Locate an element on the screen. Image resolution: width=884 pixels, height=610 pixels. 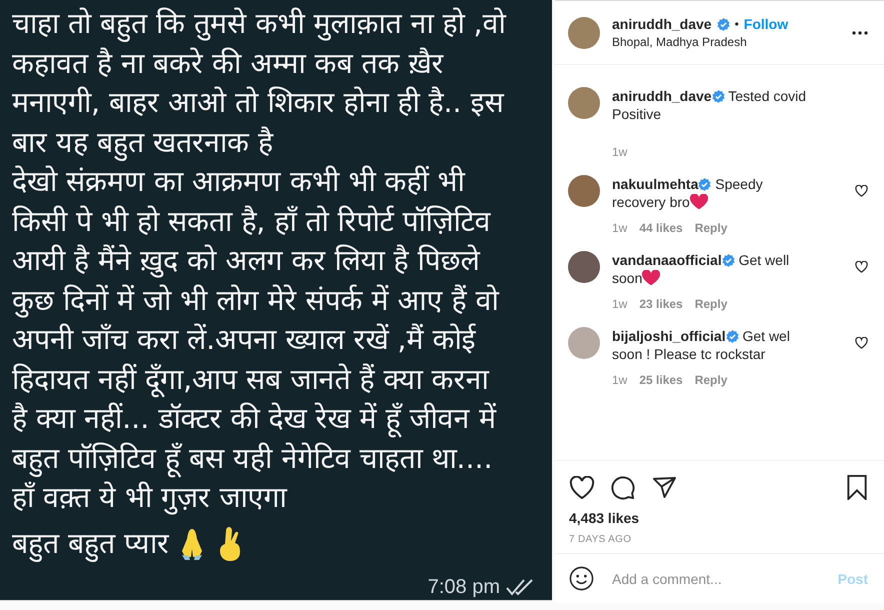
comment-text: bijaljoshi_official Get wel soon ! Please tc rockstar is located at coordinates (701, 345).